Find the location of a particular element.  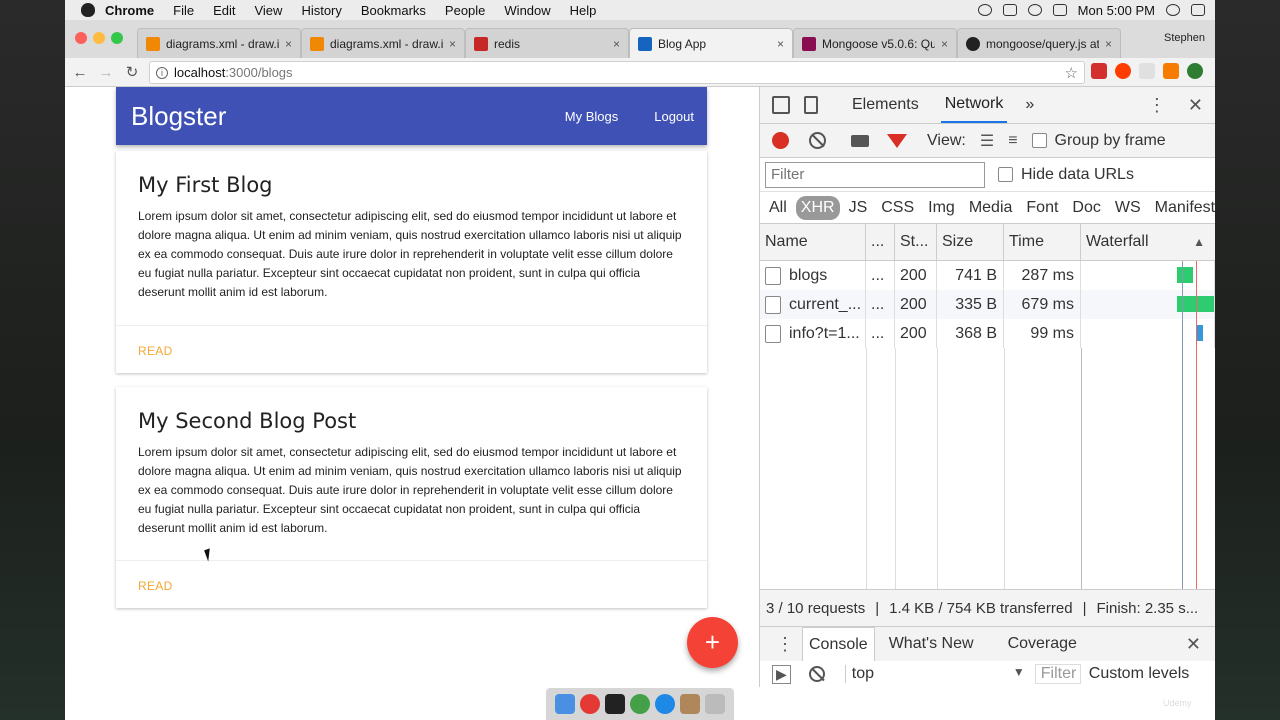

terminal-icon is located at coordinates (614, 704).